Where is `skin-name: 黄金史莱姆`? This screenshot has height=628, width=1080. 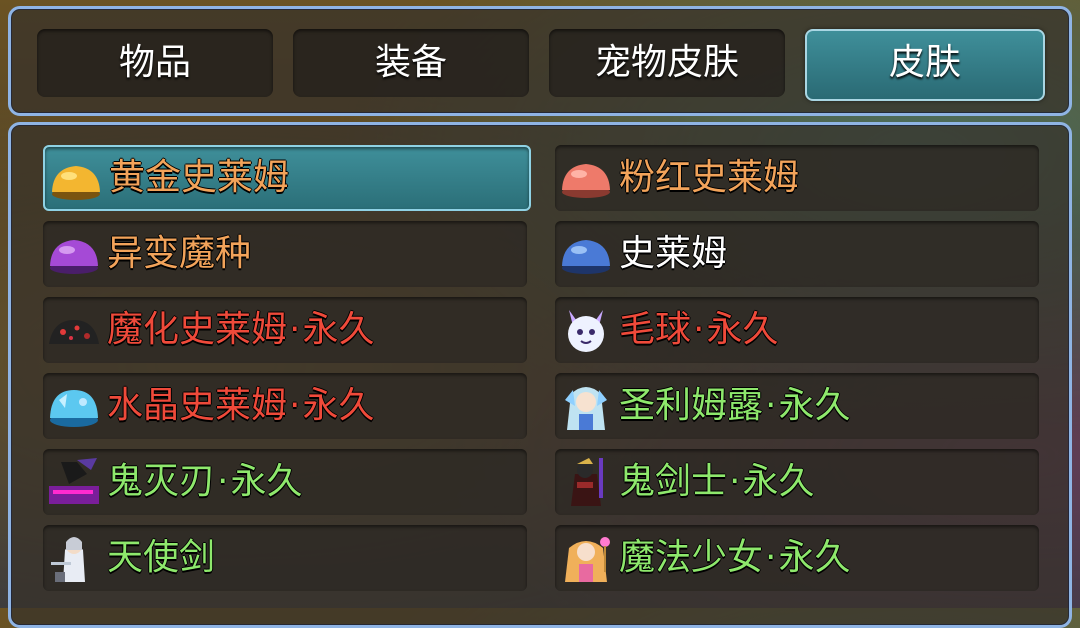 skin-name: 黄金史莱姆 is located at coordinates (199, 177).